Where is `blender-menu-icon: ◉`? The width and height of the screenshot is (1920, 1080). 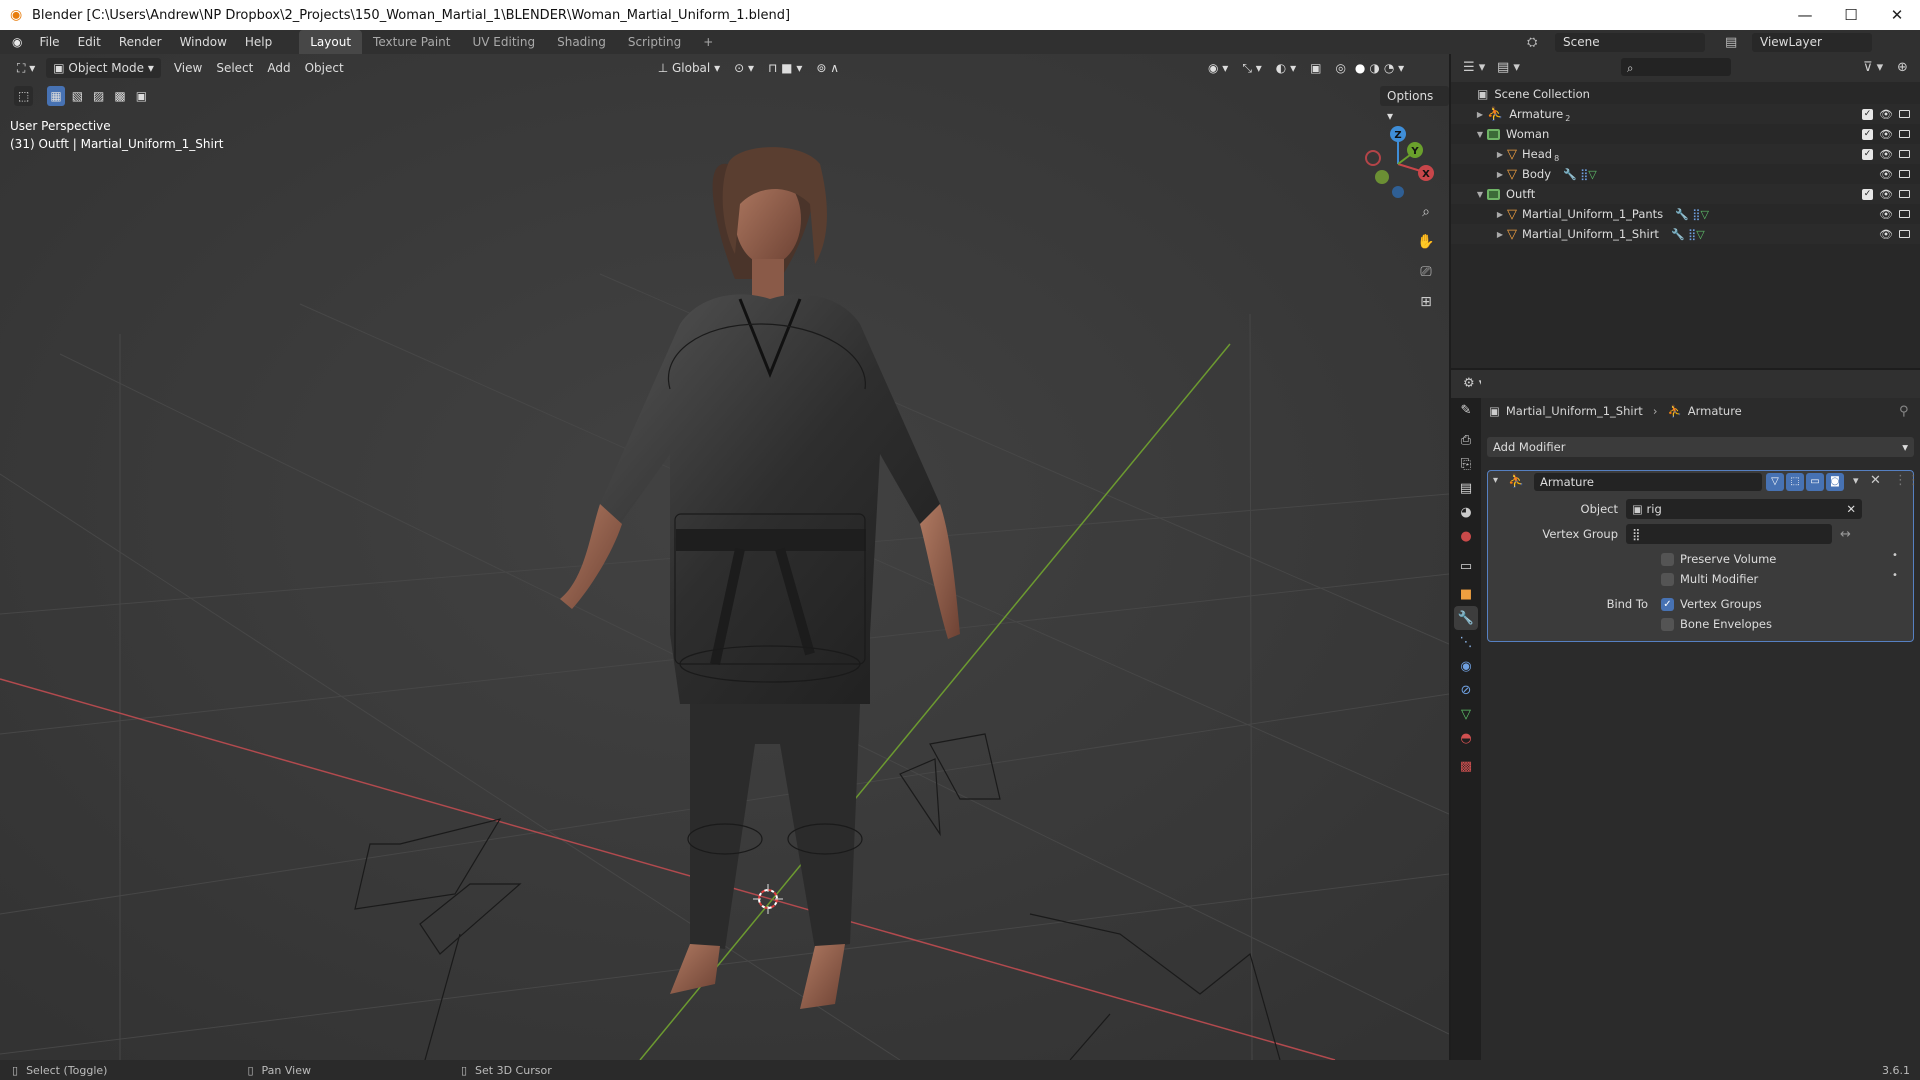
blender-menu-icon: ◉ is located at coordinates (15, 42).